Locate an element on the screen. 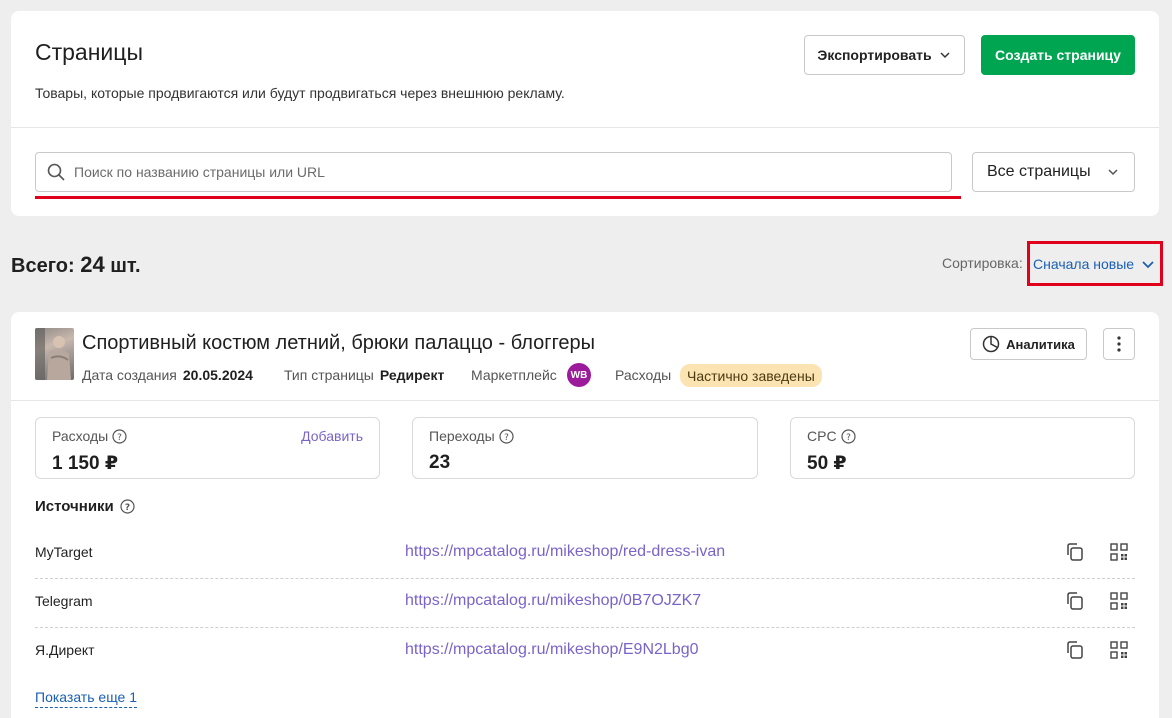 The width and height of the screenshot is (1172, 718). source-name: Я.Директ is located at coordinates (65, 650).